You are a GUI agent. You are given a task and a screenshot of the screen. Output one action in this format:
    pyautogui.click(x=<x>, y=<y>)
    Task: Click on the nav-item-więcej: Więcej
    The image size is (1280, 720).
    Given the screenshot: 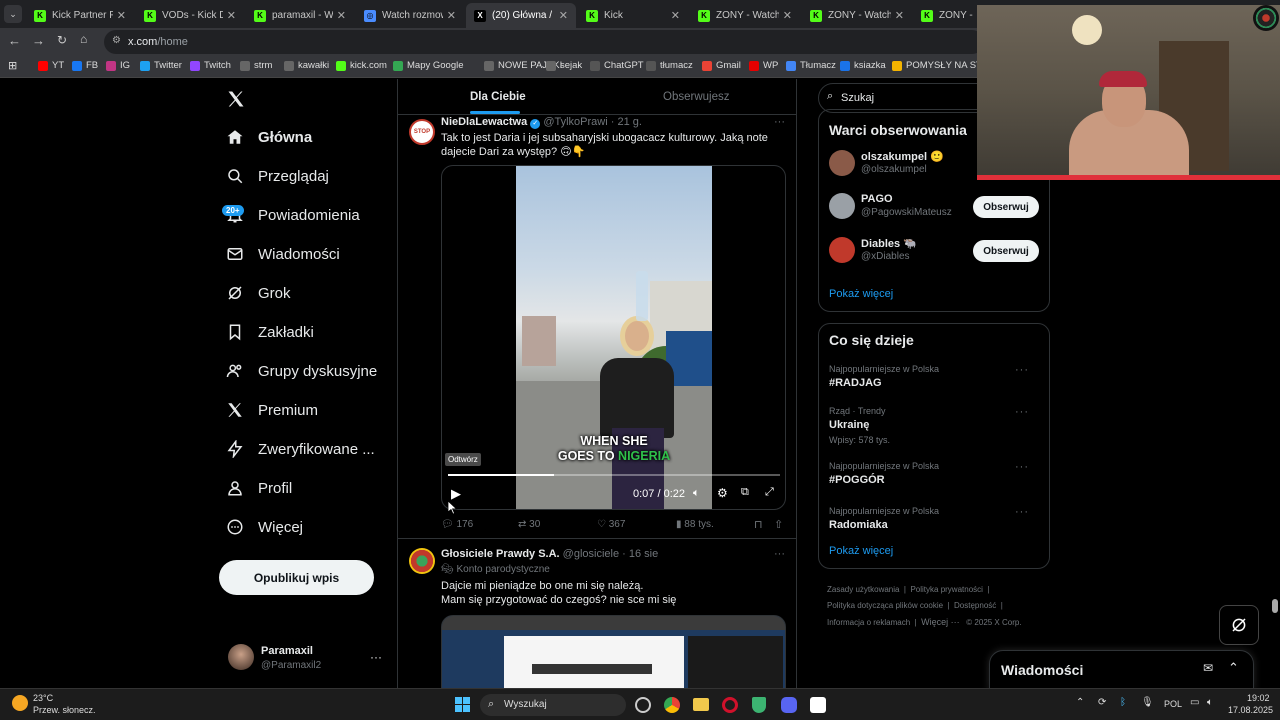 What is the action you would take?
    pyautogui.click(x=264, y=527)
    